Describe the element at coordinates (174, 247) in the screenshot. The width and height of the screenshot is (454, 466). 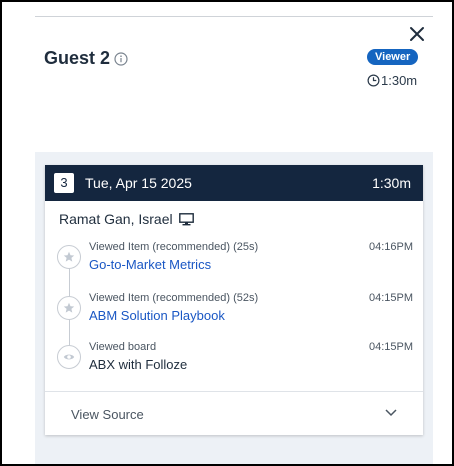
I see `activity-type: Viewed Item (recommended) (25s)` at that location.